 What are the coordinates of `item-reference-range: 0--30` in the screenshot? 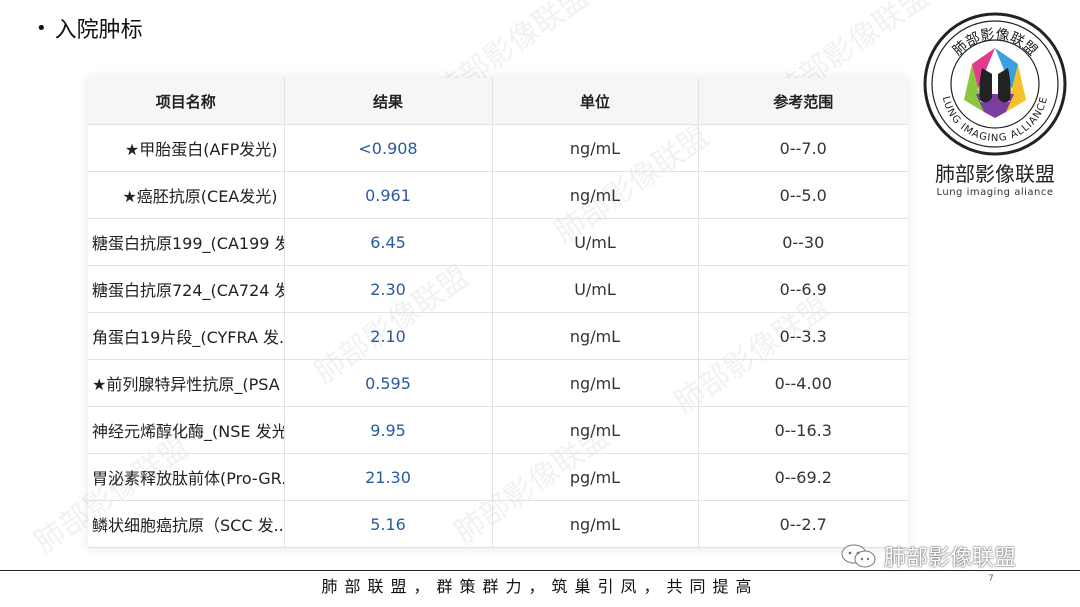 It's located at (803, 242).